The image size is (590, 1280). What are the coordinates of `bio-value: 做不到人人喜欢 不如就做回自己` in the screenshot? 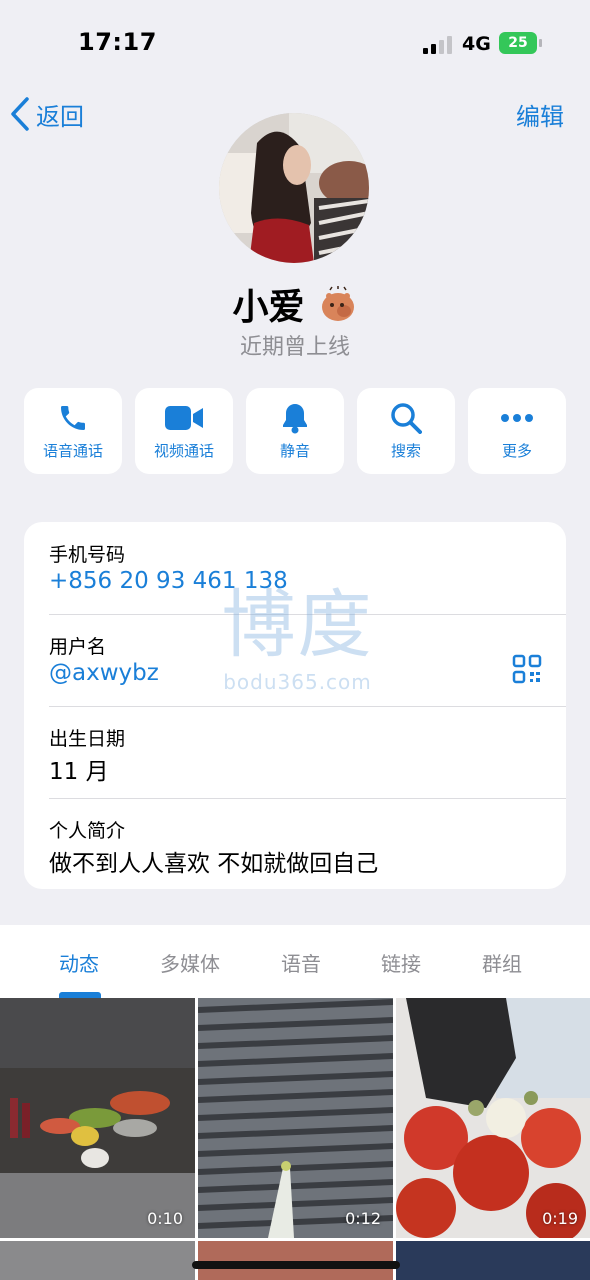 It's located at (214, 864).